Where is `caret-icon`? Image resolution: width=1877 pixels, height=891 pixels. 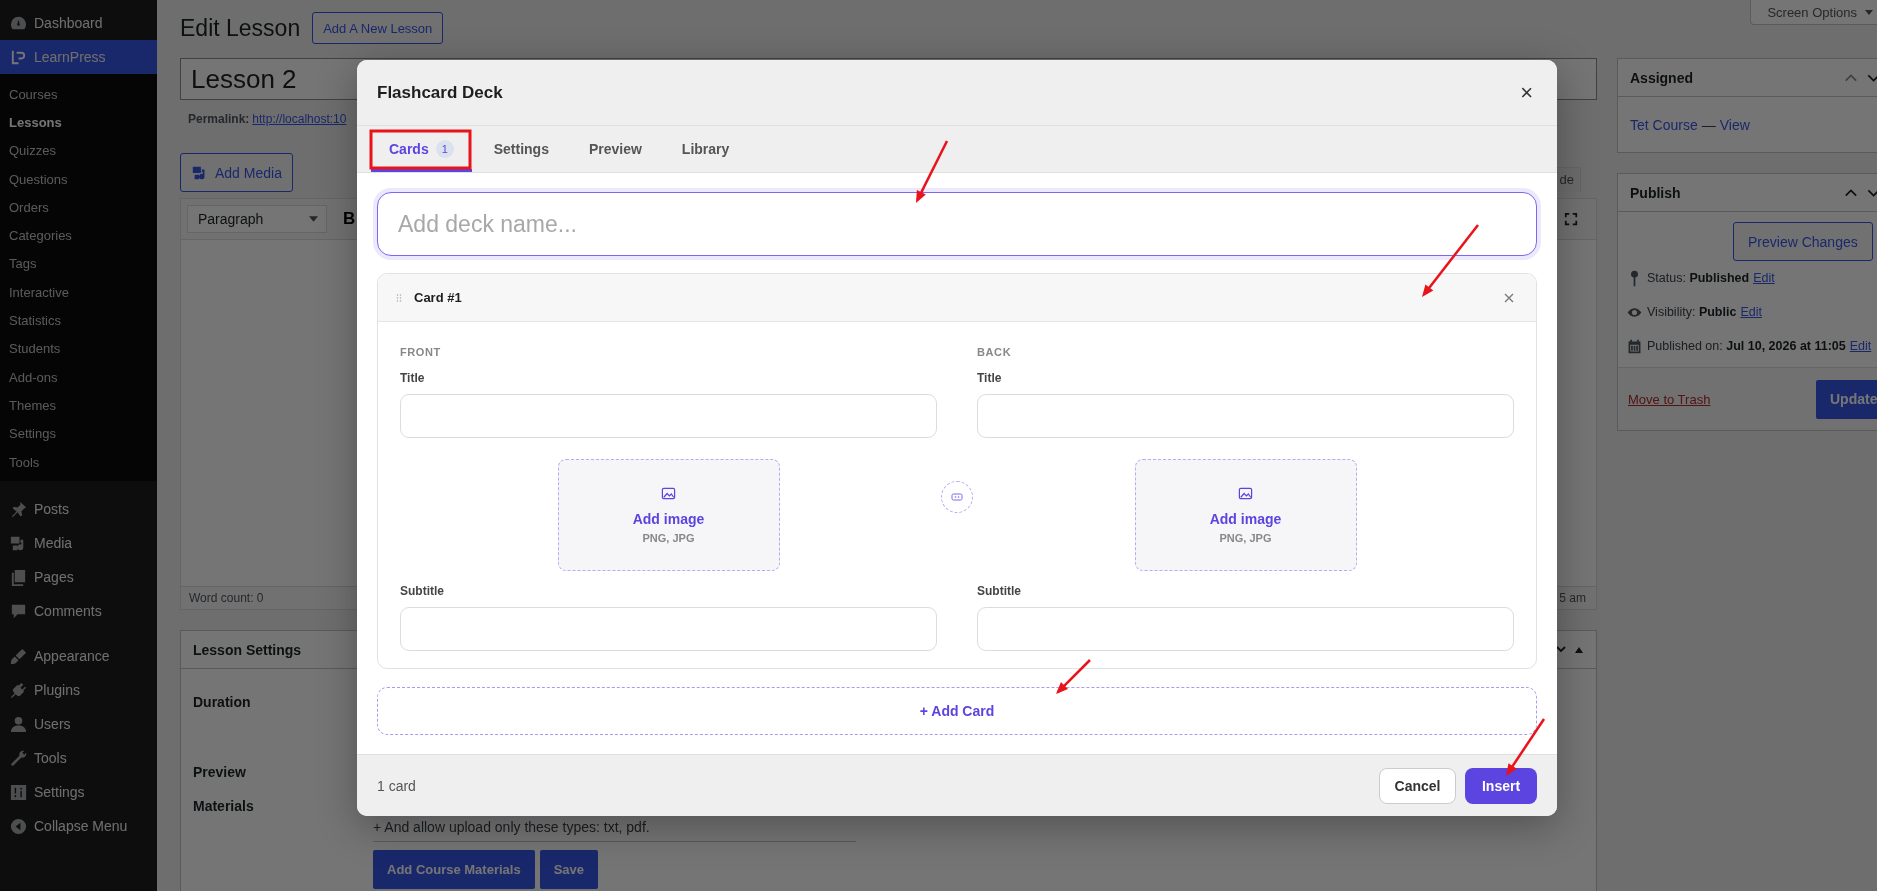
caret-icon is located at coordinates (313, 219).